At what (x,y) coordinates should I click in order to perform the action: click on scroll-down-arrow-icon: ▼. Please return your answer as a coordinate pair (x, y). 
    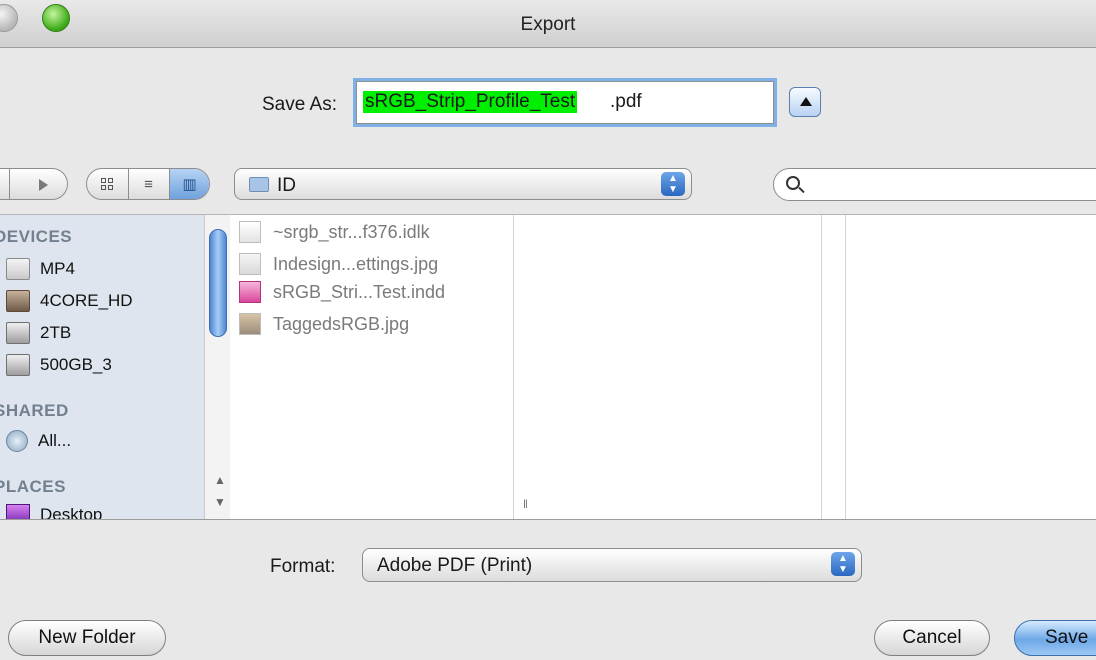
    Looking at the image, I should click on (220, 502).